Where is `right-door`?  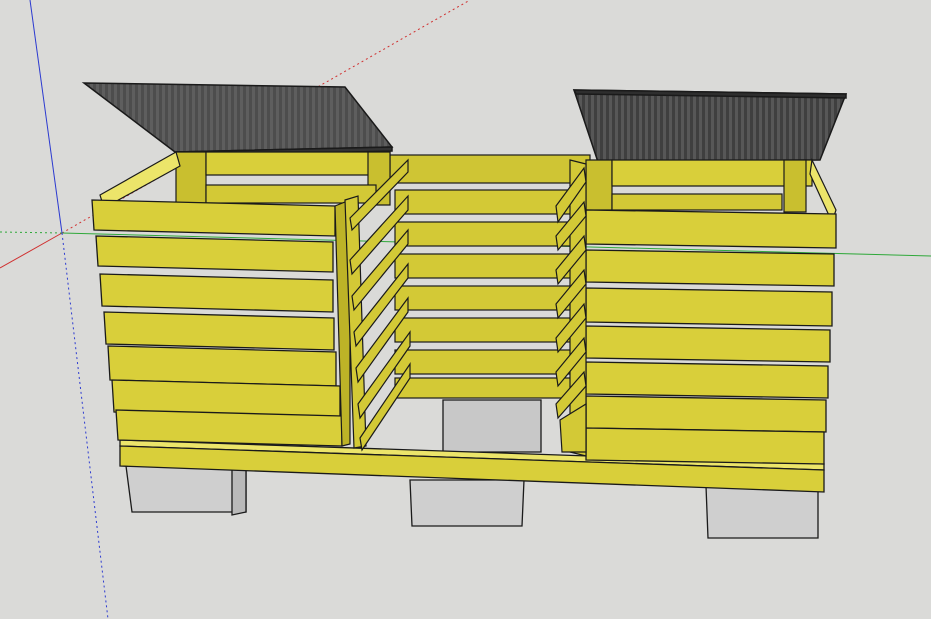
right-door is located at coordinates (571, 308).